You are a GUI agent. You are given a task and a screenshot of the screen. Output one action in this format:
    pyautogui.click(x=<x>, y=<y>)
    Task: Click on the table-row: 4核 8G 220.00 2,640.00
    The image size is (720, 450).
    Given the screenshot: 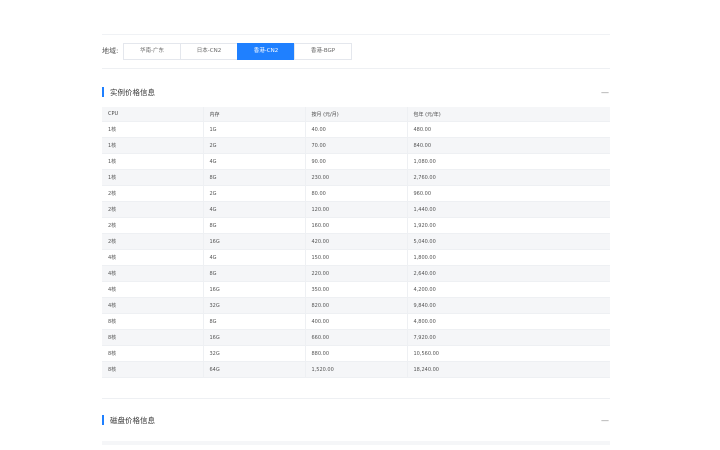 What is the action you would take?
    pyautogui.click(x=356, y=273)
    